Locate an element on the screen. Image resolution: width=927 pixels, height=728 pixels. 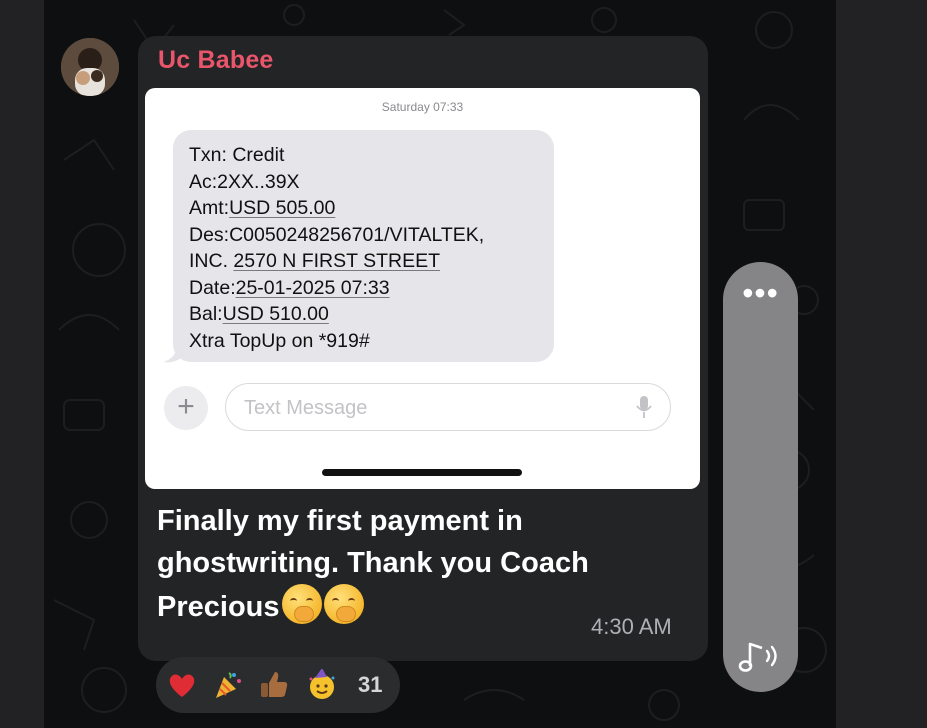
home-indicator is located at coordinates (422, 472).